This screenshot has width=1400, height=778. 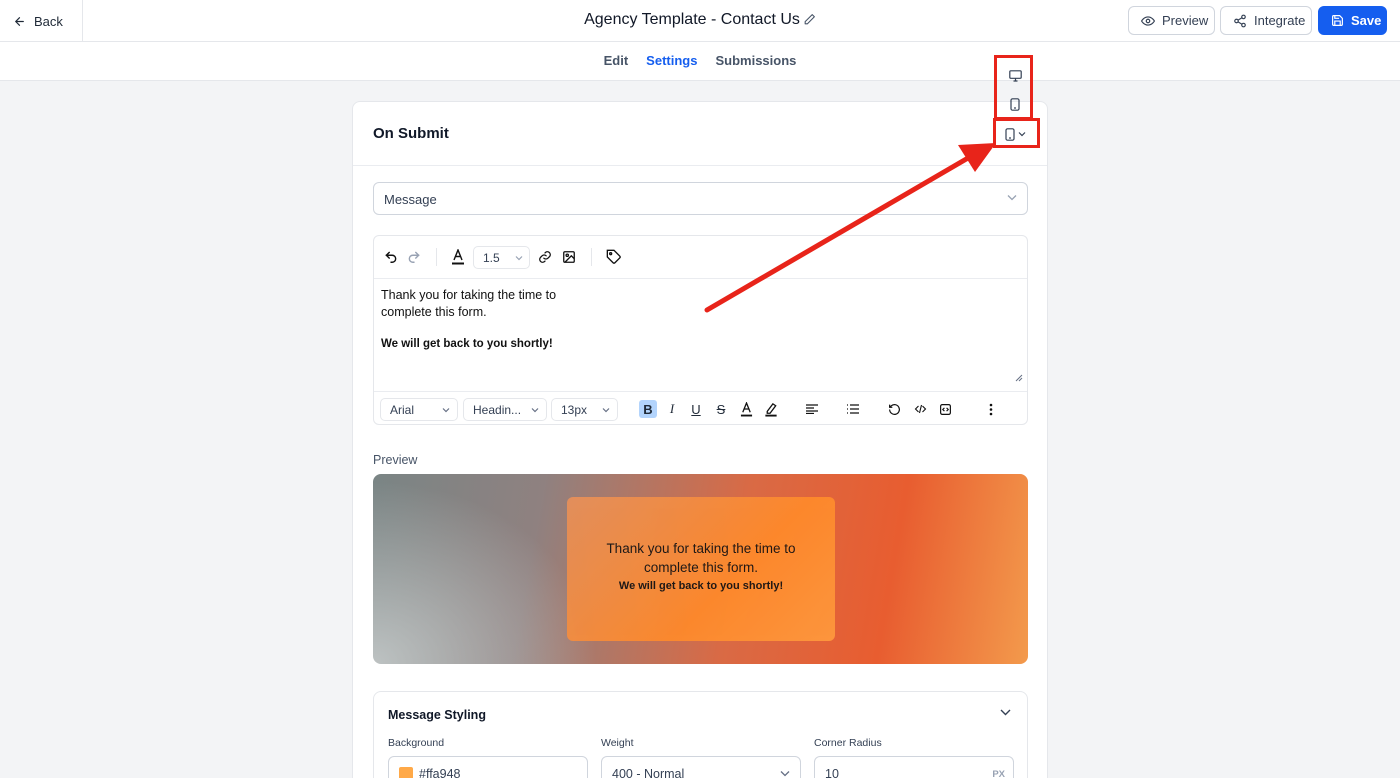 What do you see at coordinates (850, 228) in the screenshot?
I see `annotation-arrow` at bounding box center [850, 228].